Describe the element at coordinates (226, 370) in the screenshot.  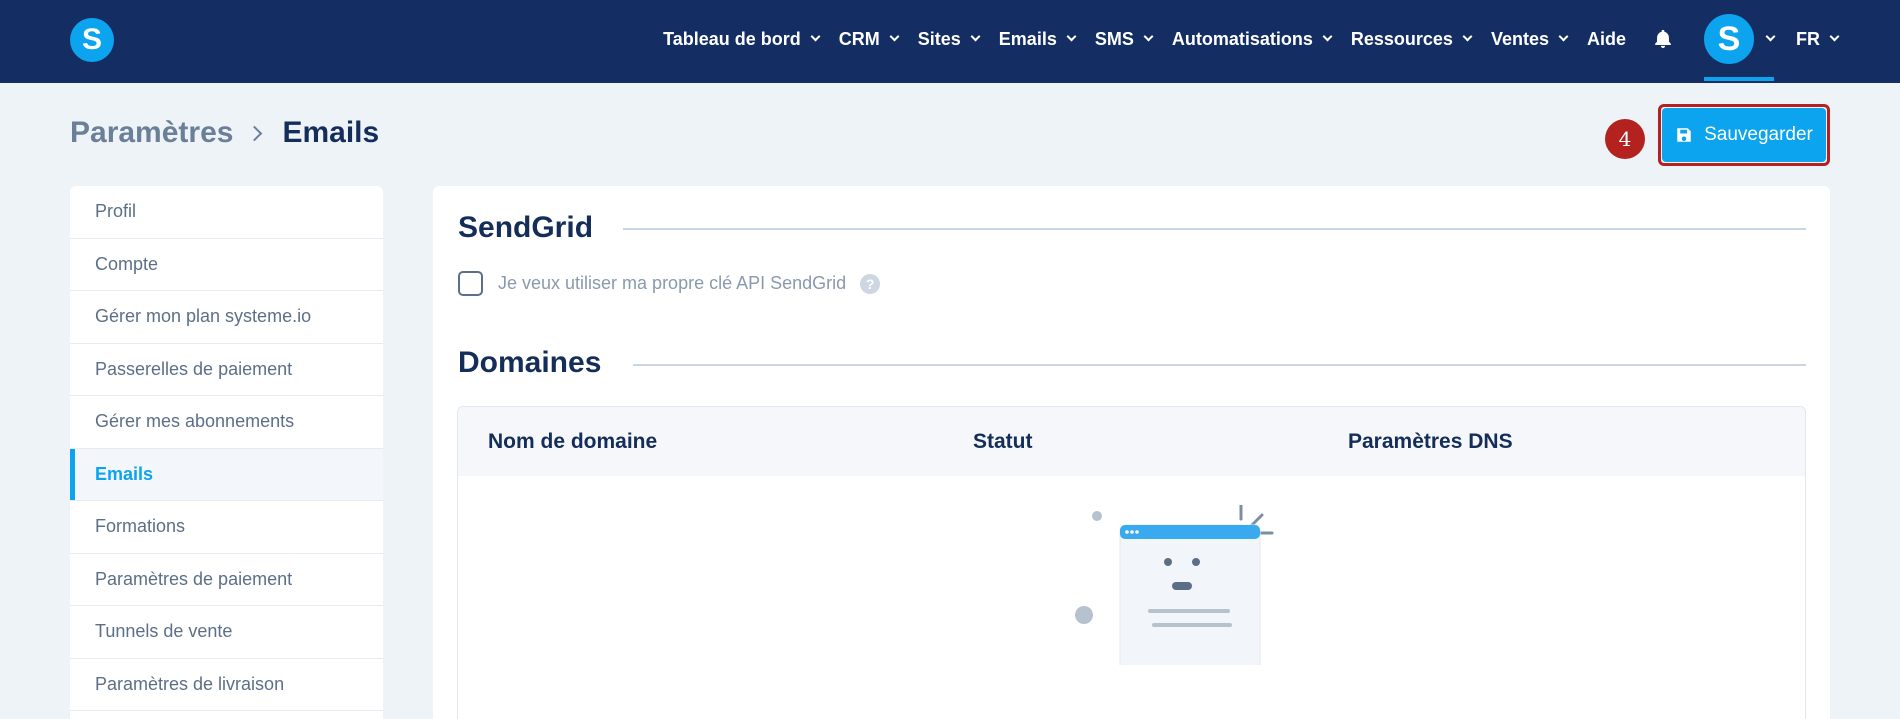
I see `sidebar-item-payment-gateways: Passerelles de paiement` at that location.